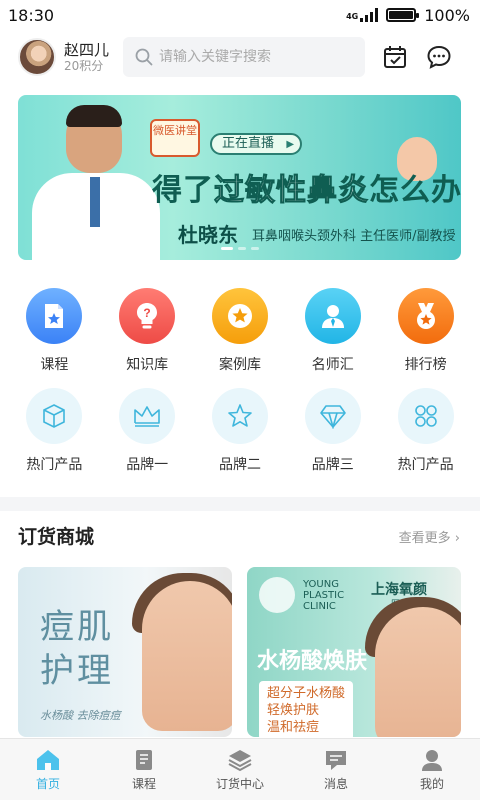  I want to click on grid-item-teachers: 名师汇, so click(333, 331).